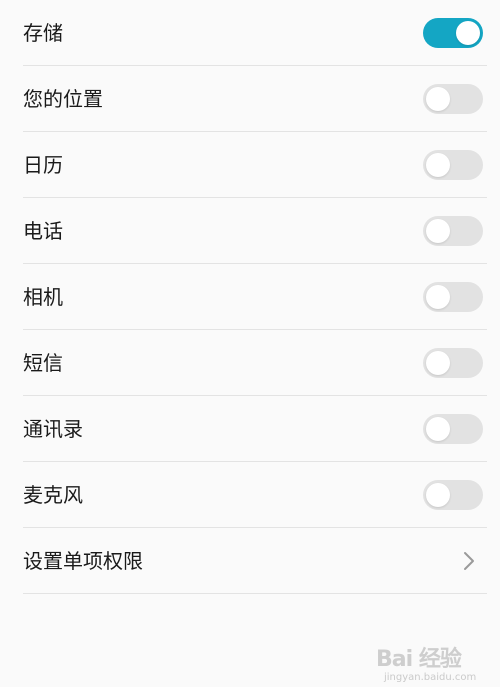  I want to click on permission-label: 短信, so click(43, 362).